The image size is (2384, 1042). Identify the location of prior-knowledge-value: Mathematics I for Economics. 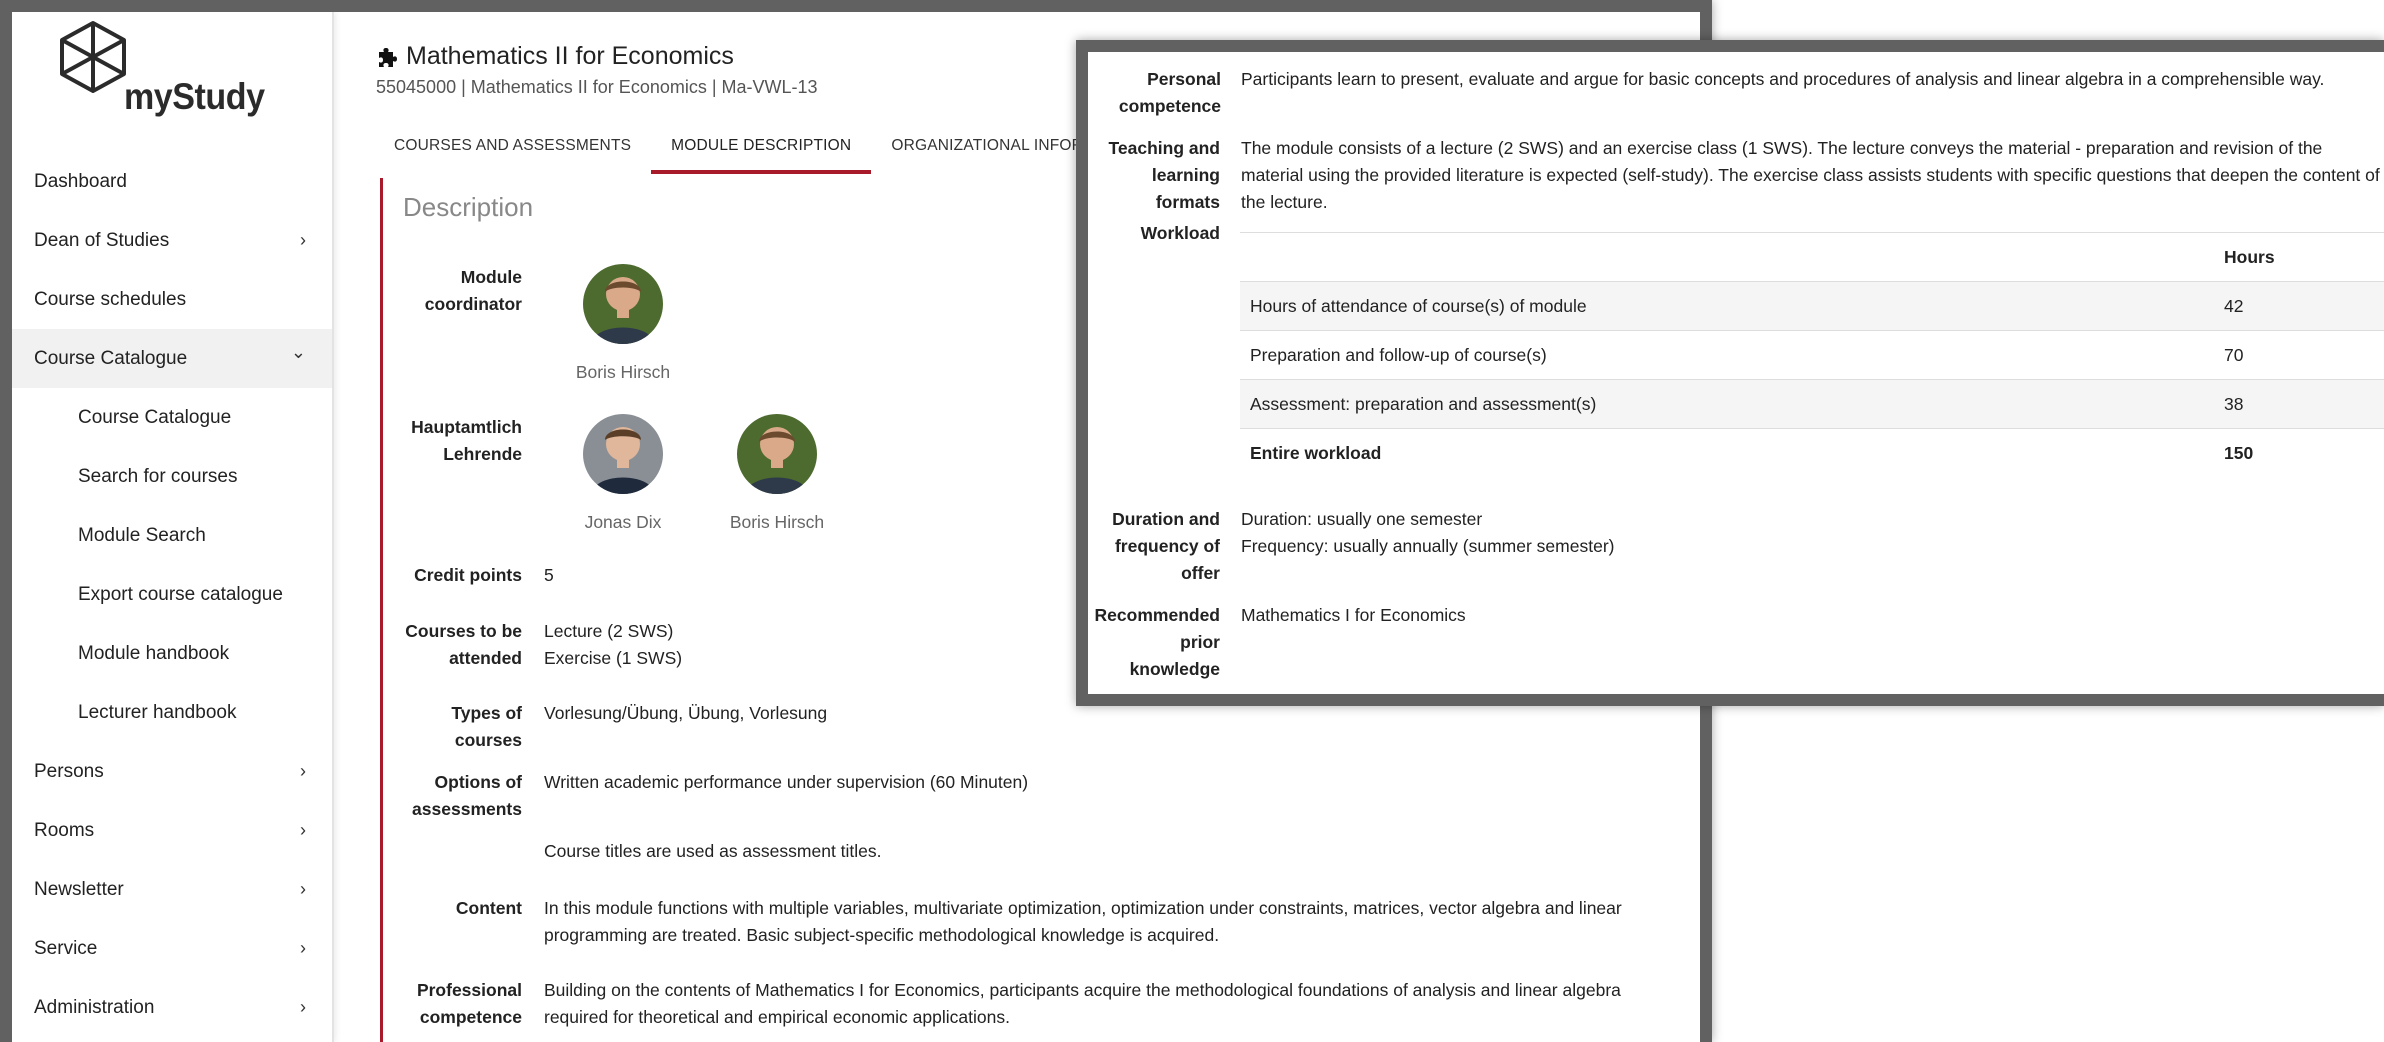
(1353, 615).